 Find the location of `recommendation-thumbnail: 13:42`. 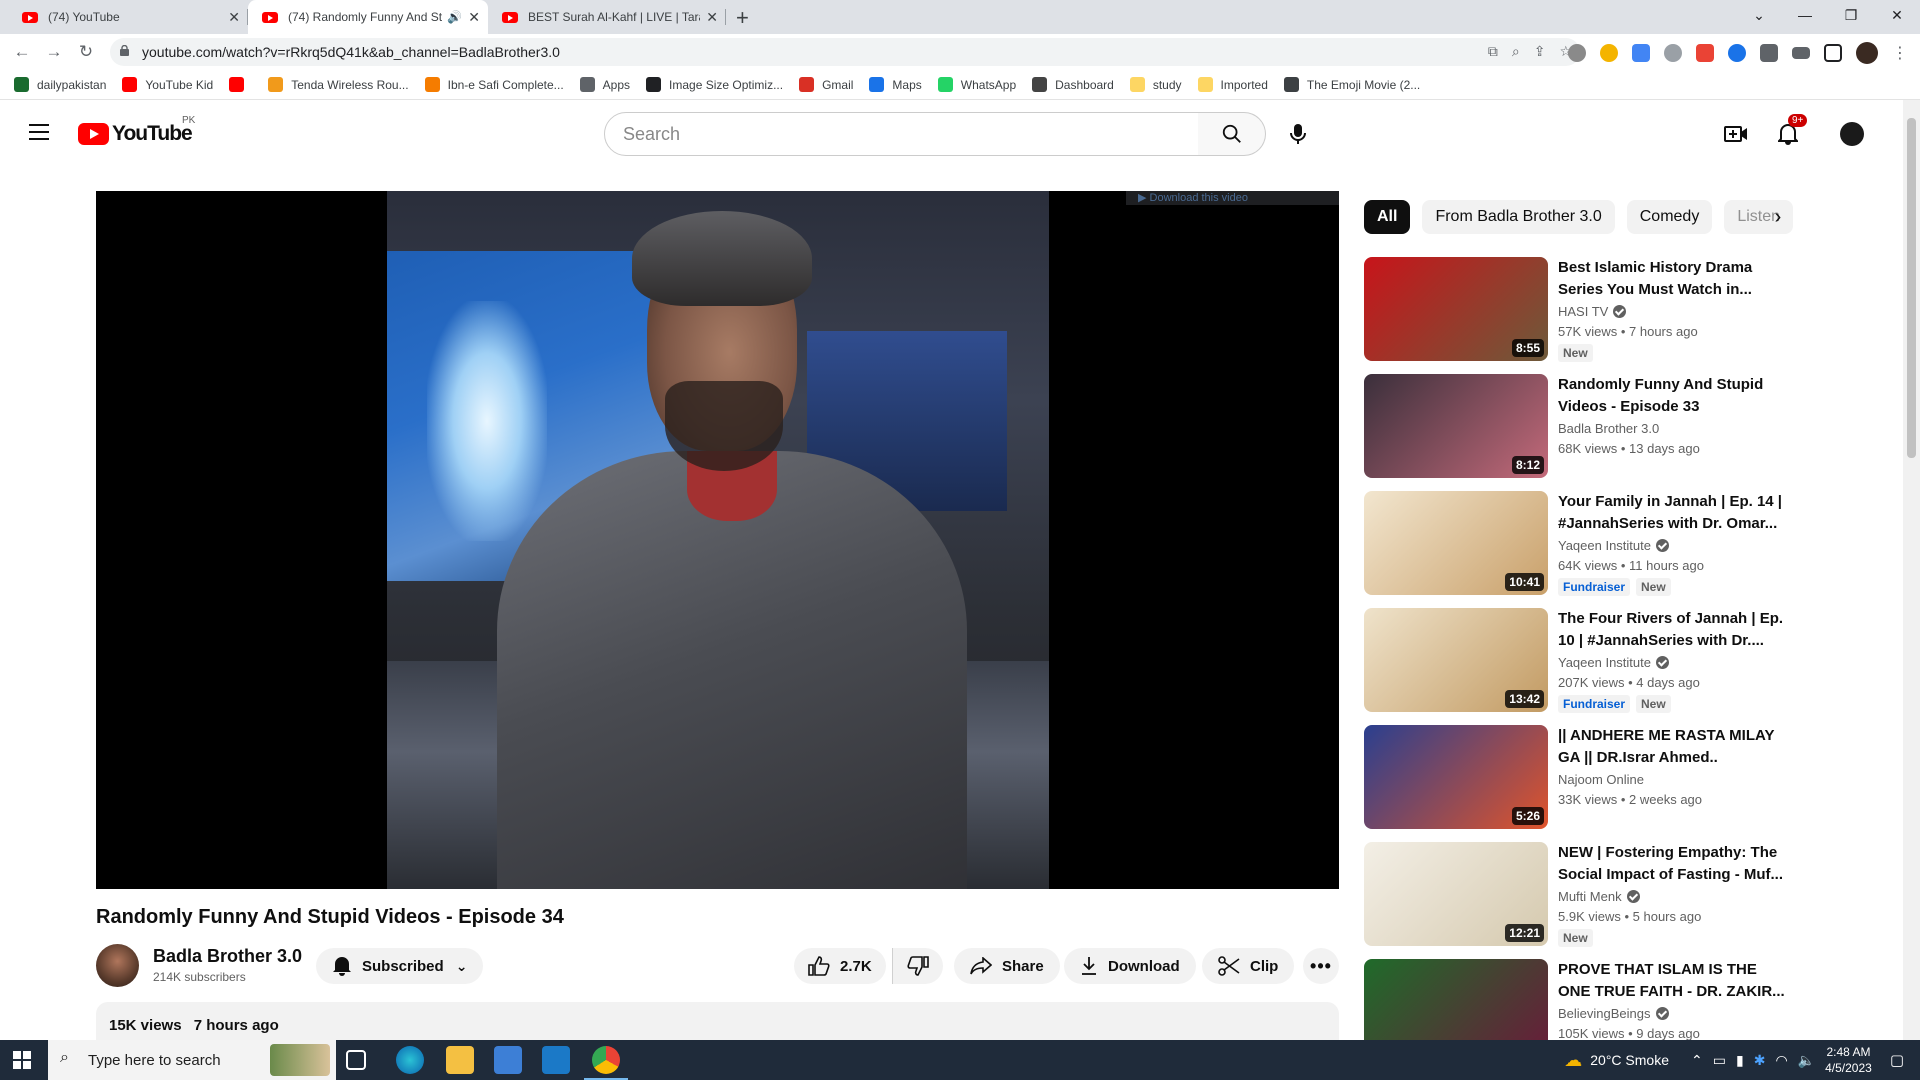

recommendation-thumbnail: 13:42 is located at coordinates (1456, 660).